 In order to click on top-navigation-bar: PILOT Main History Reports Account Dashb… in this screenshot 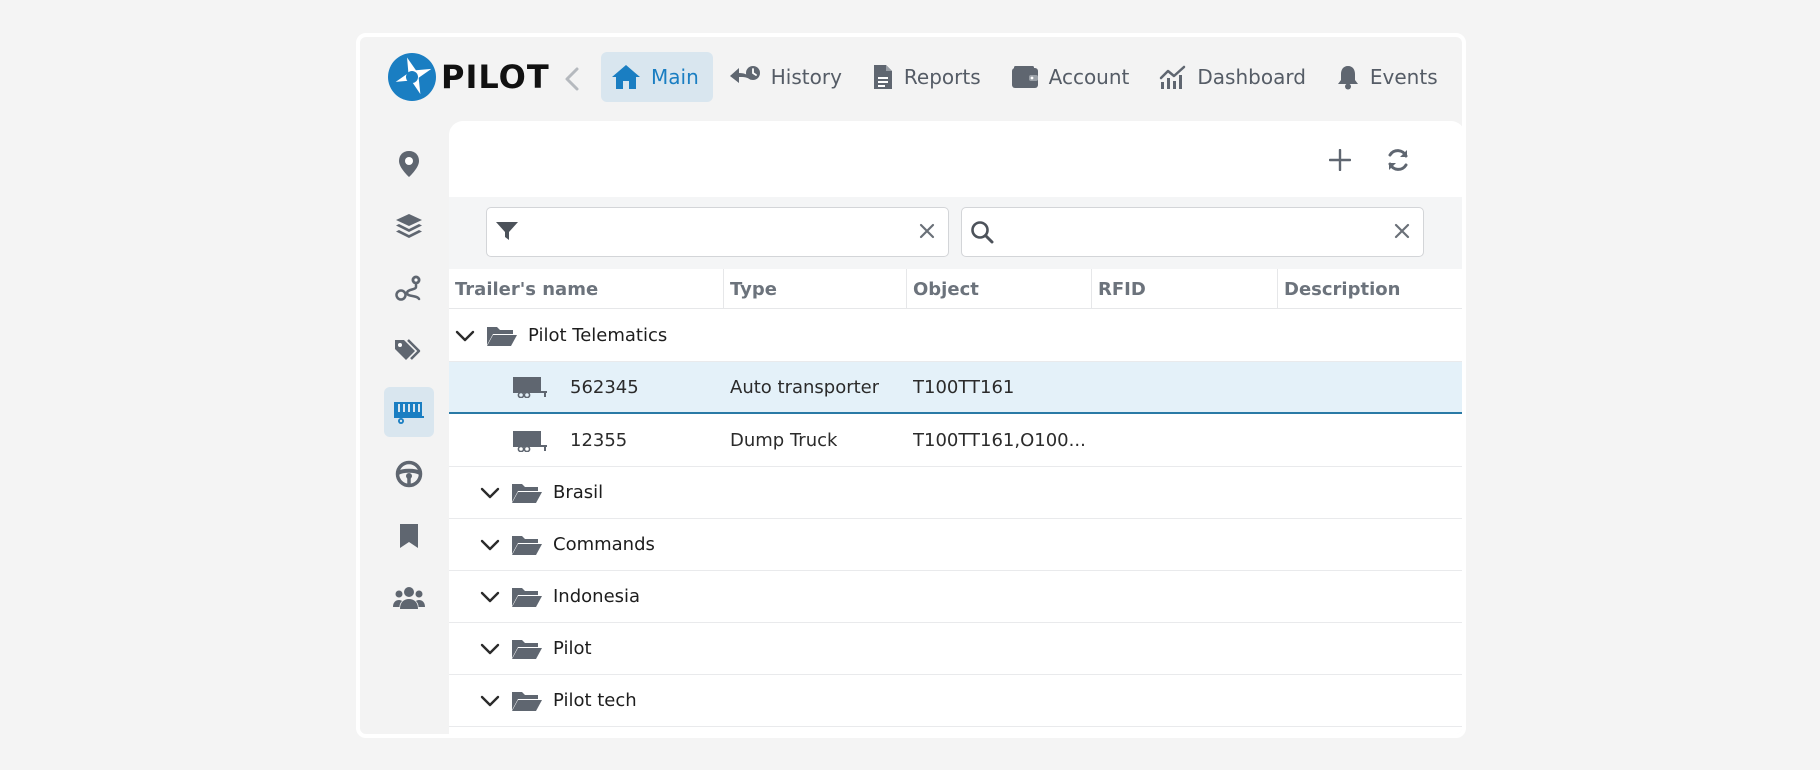, I will do `click(911, 80)`.